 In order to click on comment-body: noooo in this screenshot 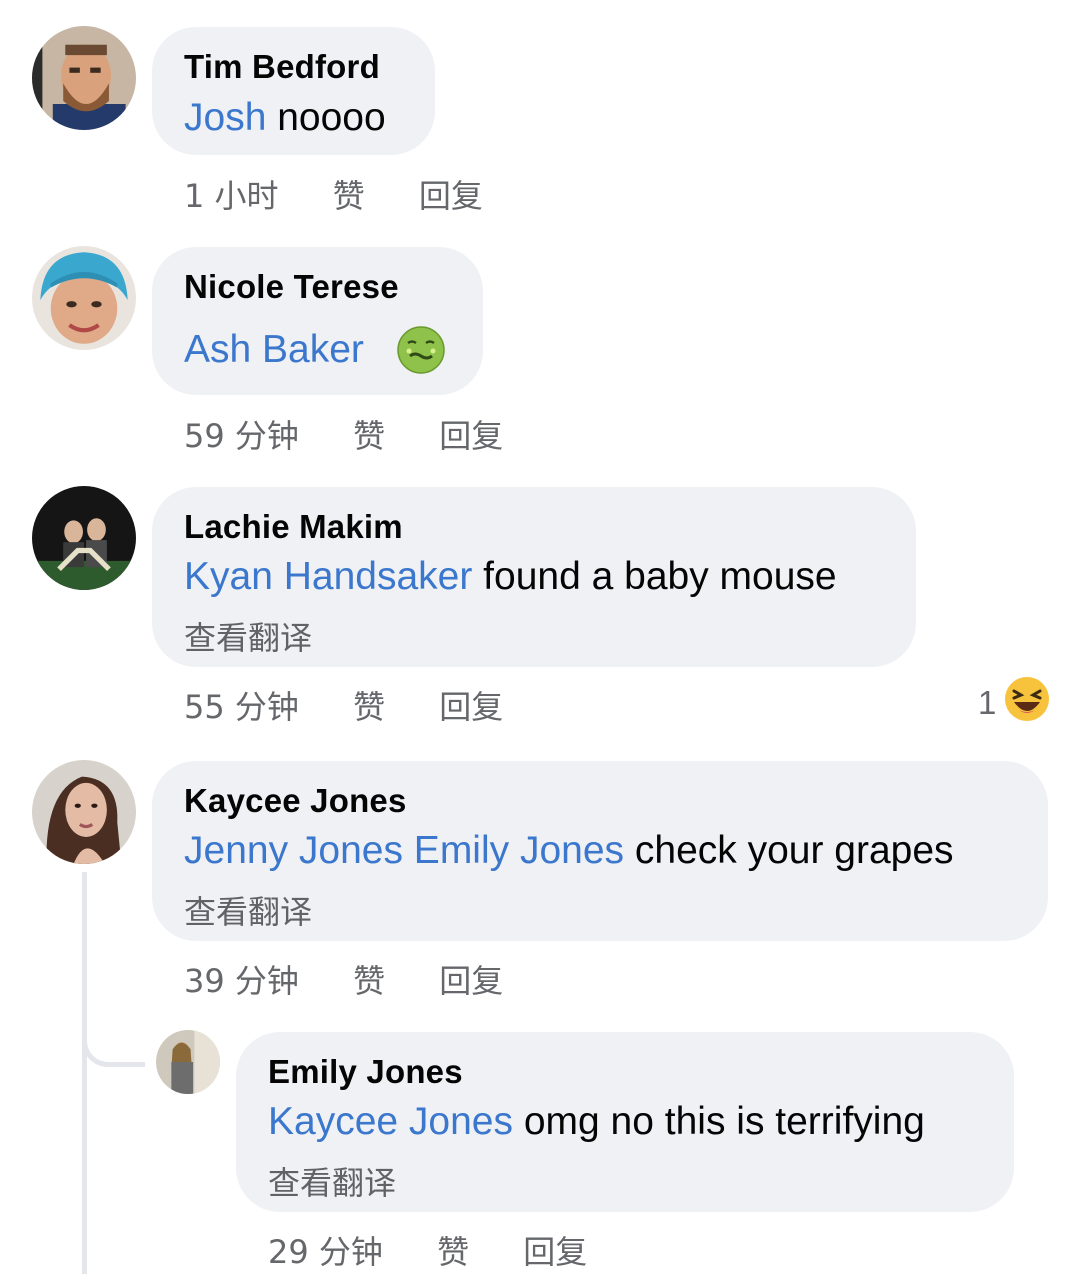, I will do `click(326, 117)`.